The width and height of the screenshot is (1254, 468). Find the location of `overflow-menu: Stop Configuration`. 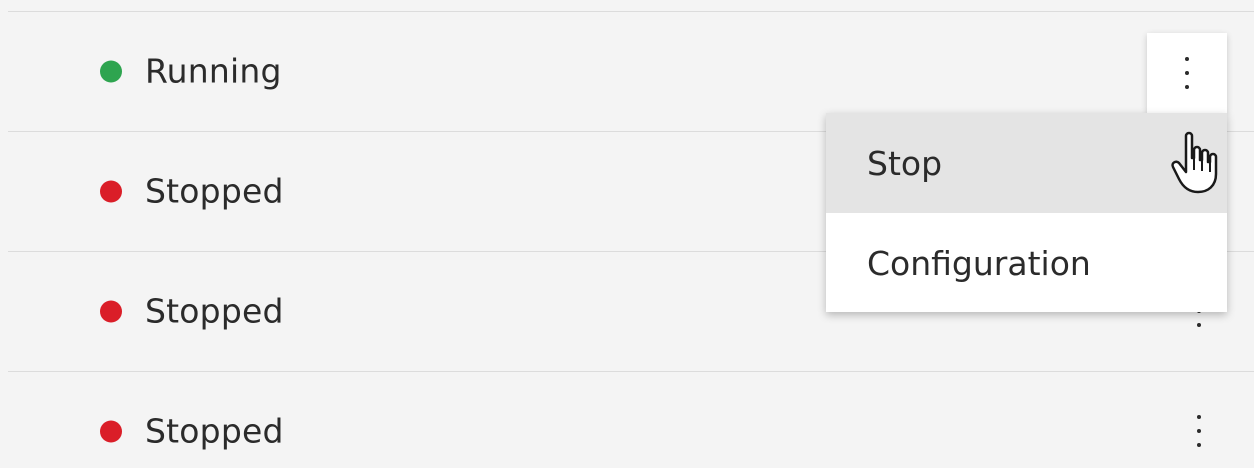

overflow-menu: Stop Configuration is located at coordinates (1026, 212).